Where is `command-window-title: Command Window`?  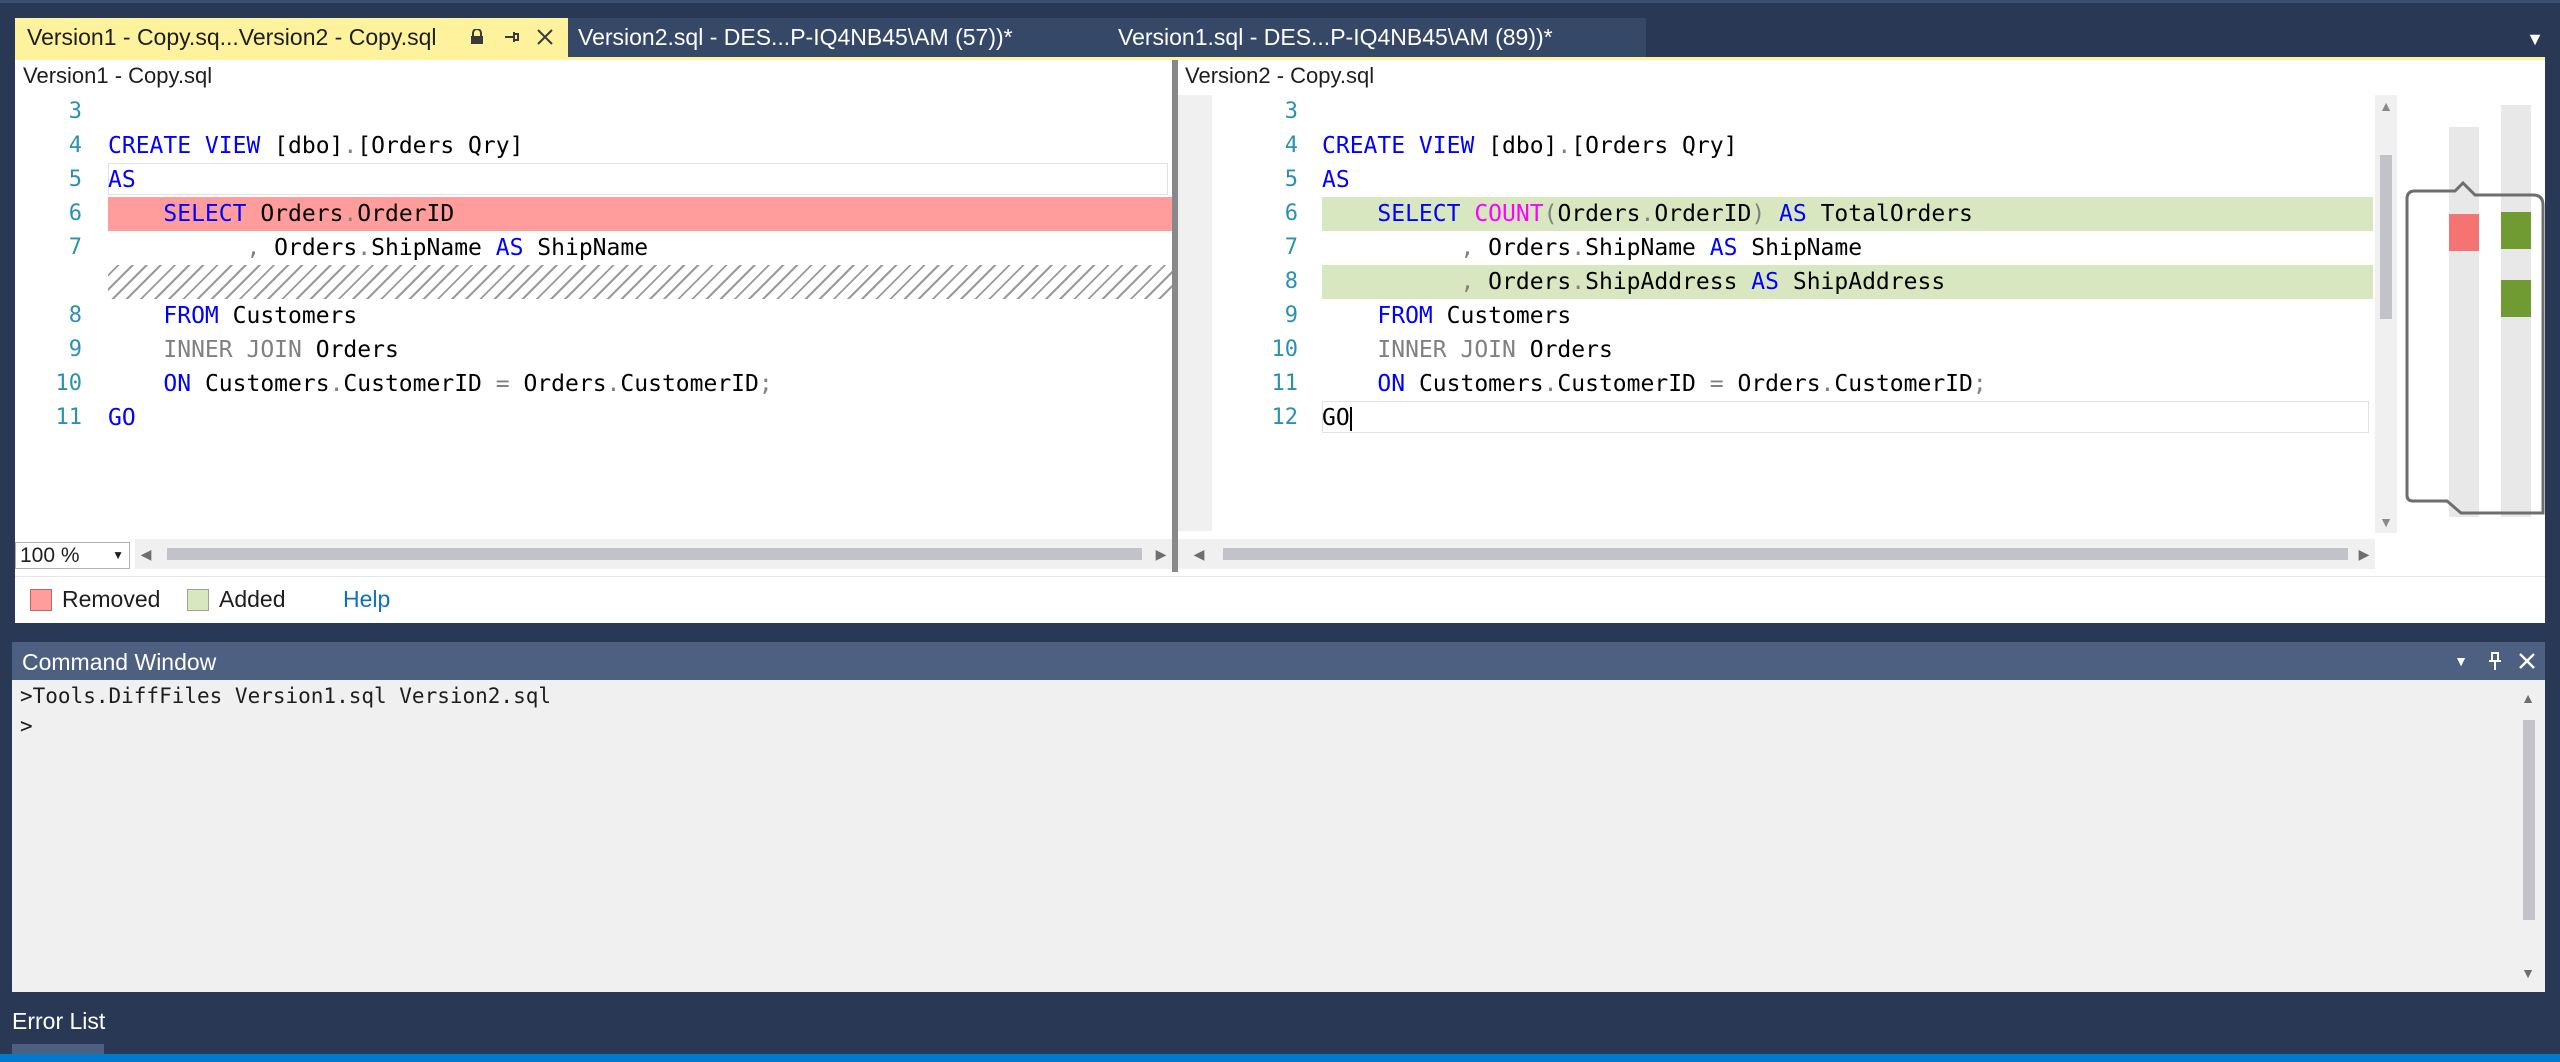 command-window-title: Command Window is located at coordinates (119, 662).